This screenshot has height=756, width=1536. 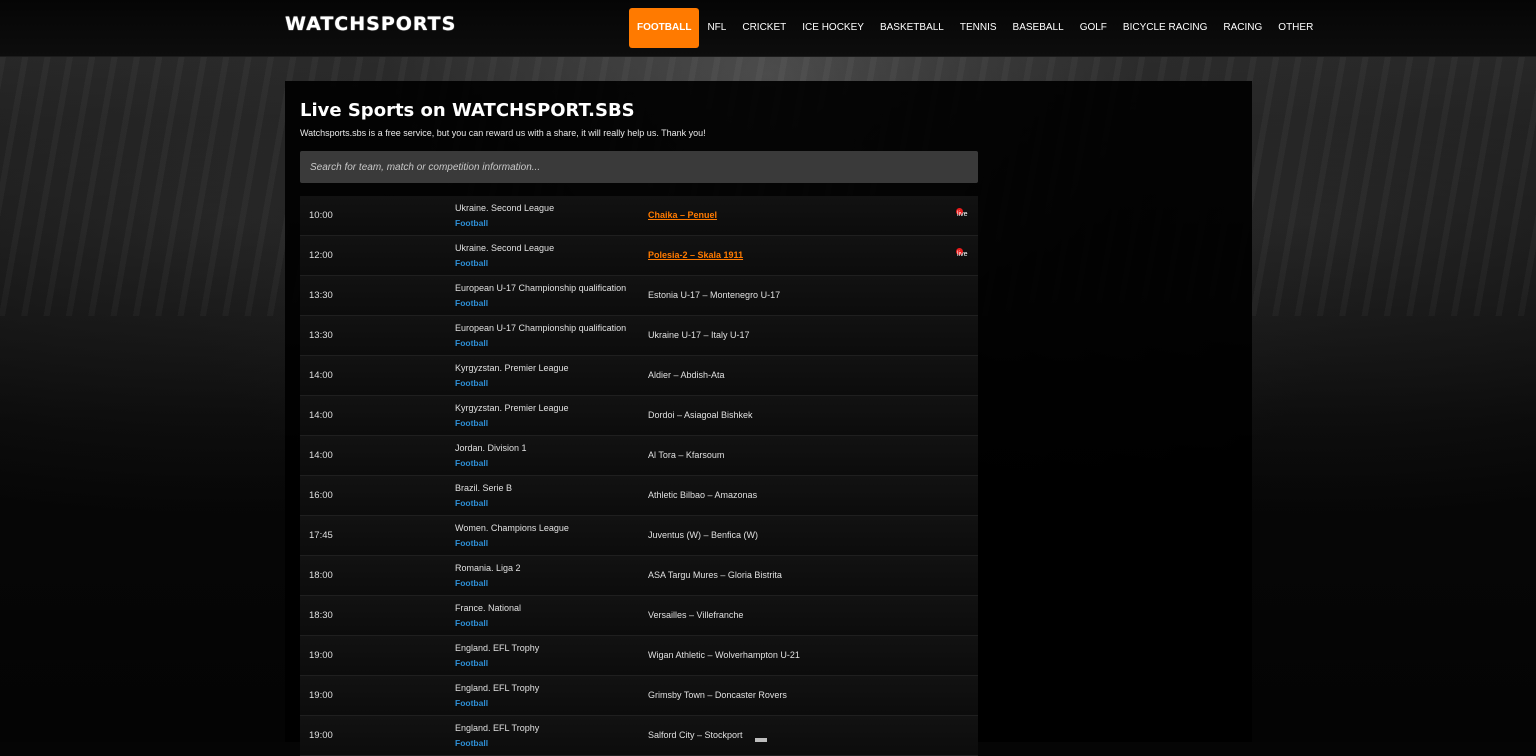 What do you see at coordinates (491, 448) in the screenshot?
I see `event-league: Jordan. Division 1` at bounding box center [491, 448].